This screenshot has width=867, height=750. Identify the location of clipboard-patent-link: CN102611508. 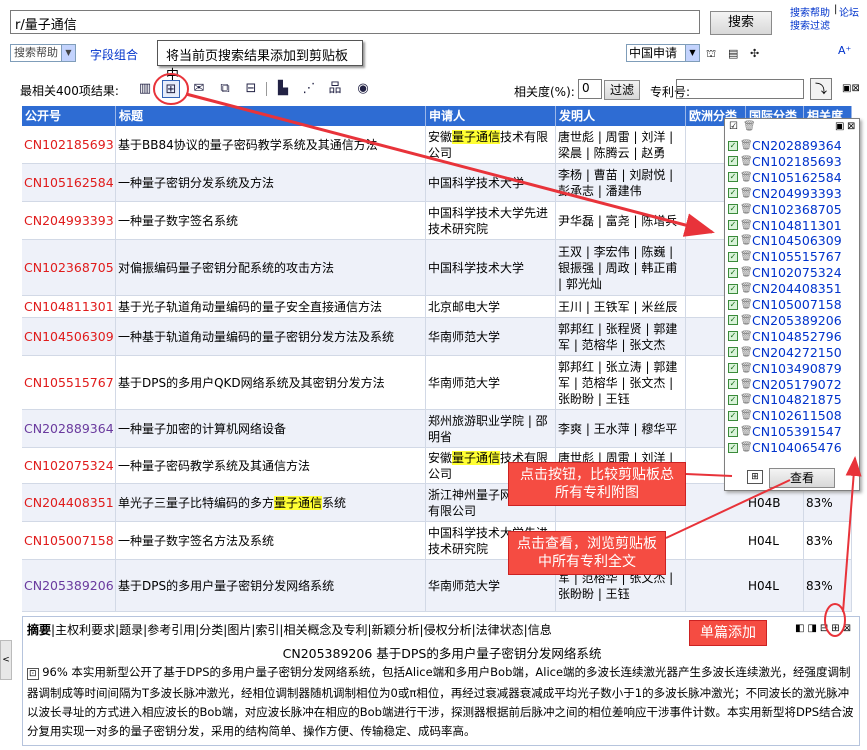
(797, 415).